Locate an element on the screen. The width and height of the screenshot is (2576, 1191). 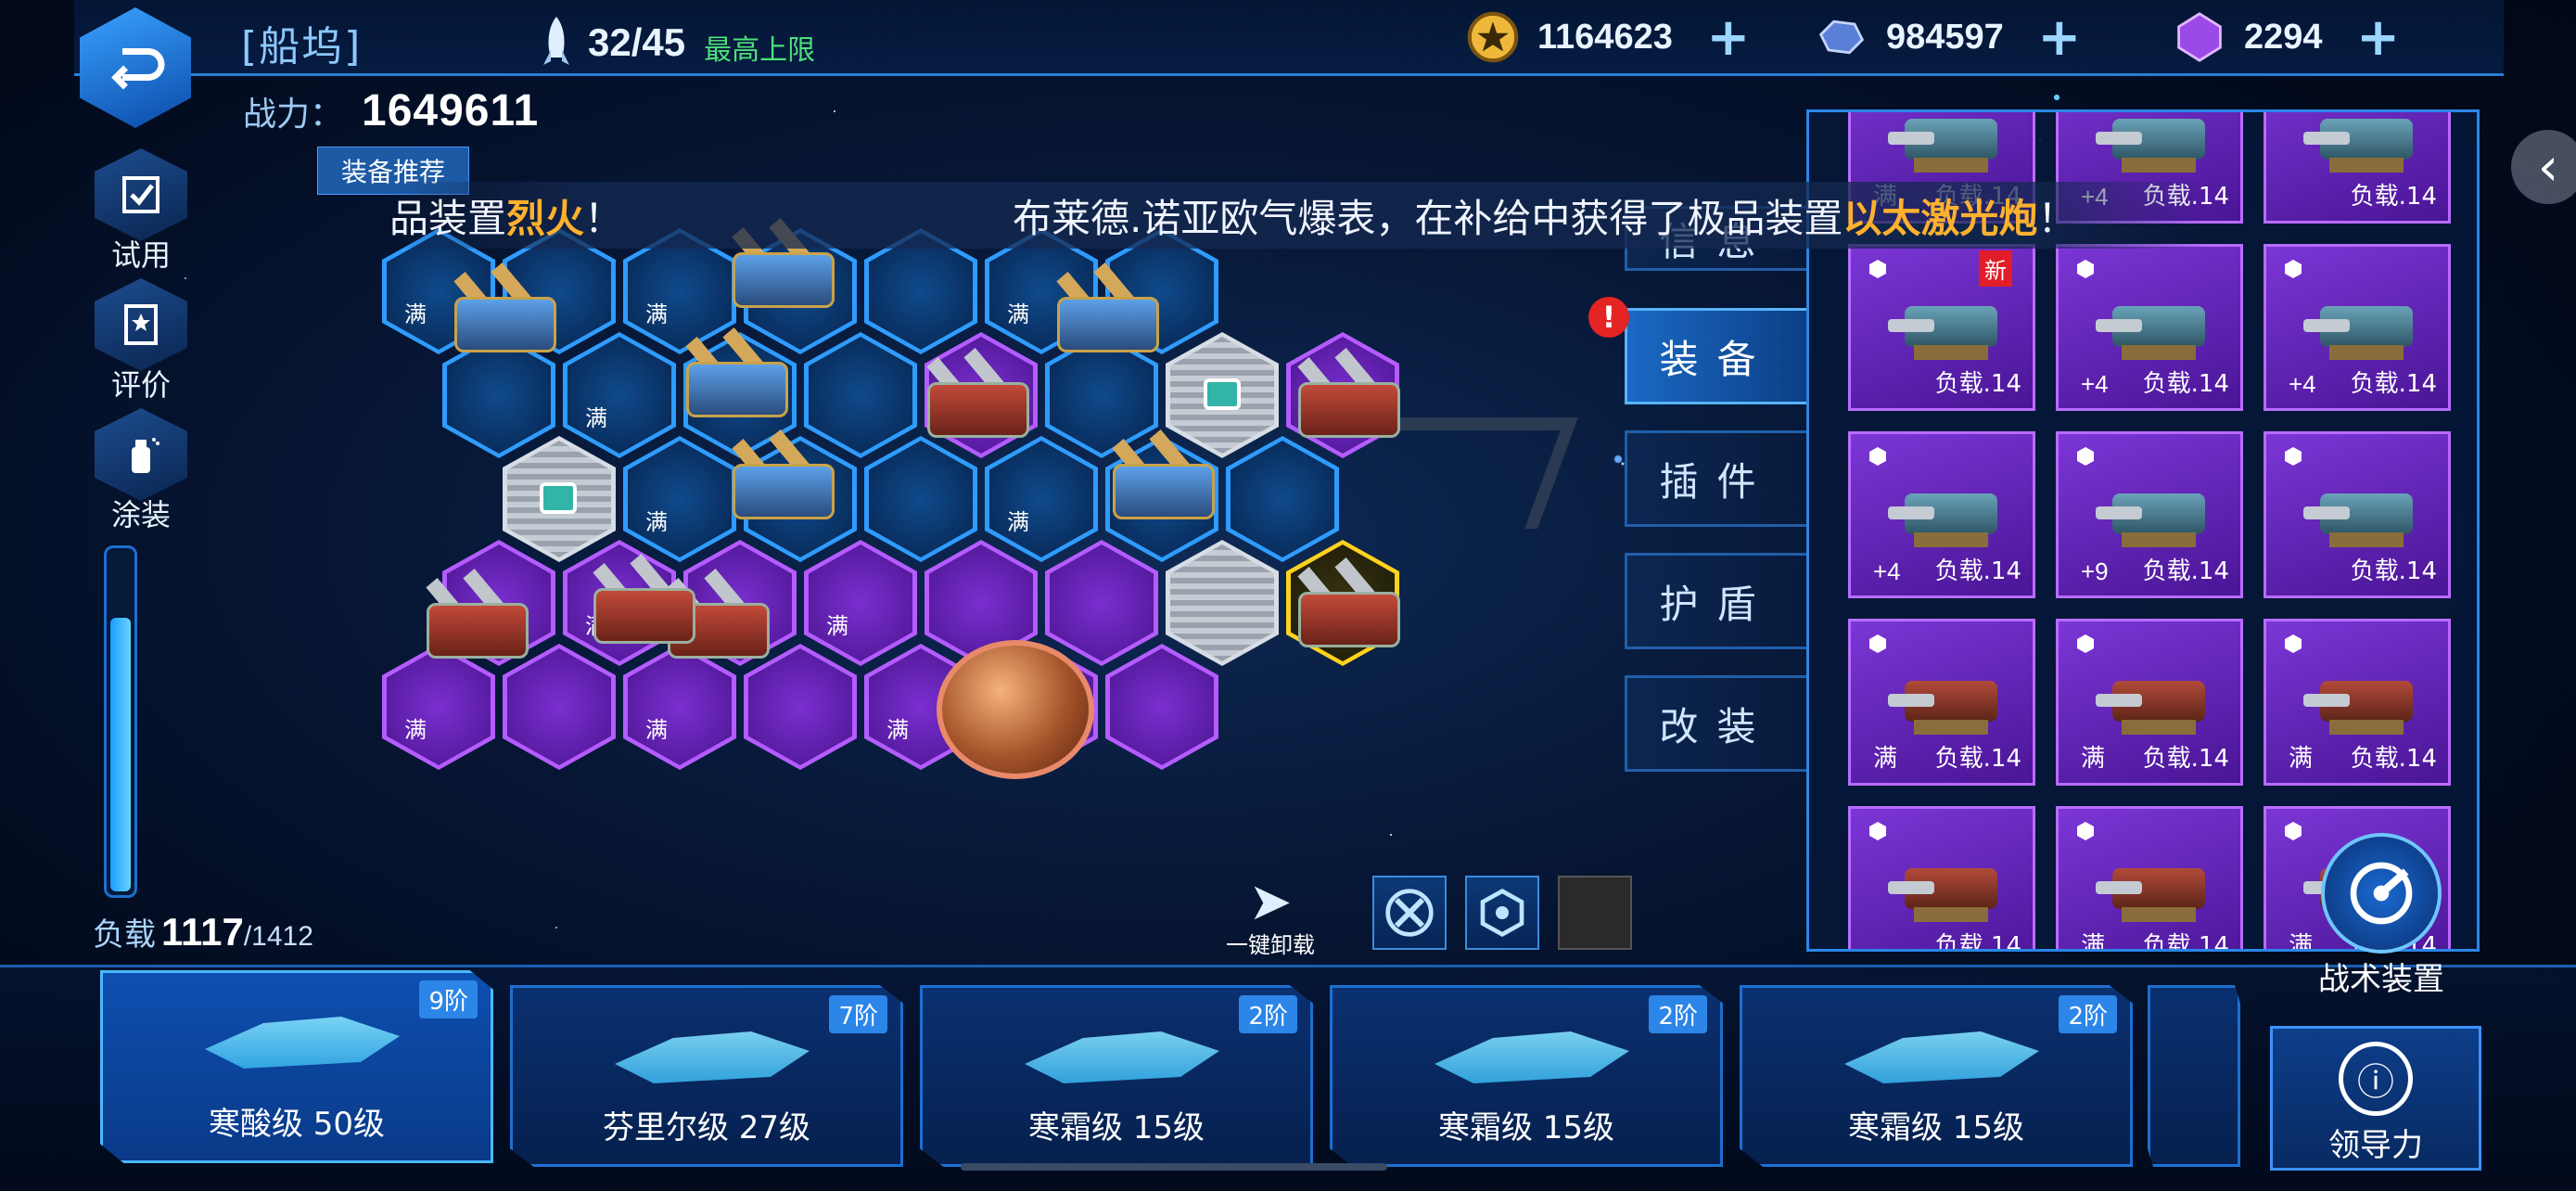
return-arrow-icon is located at coordinates (138, 69).